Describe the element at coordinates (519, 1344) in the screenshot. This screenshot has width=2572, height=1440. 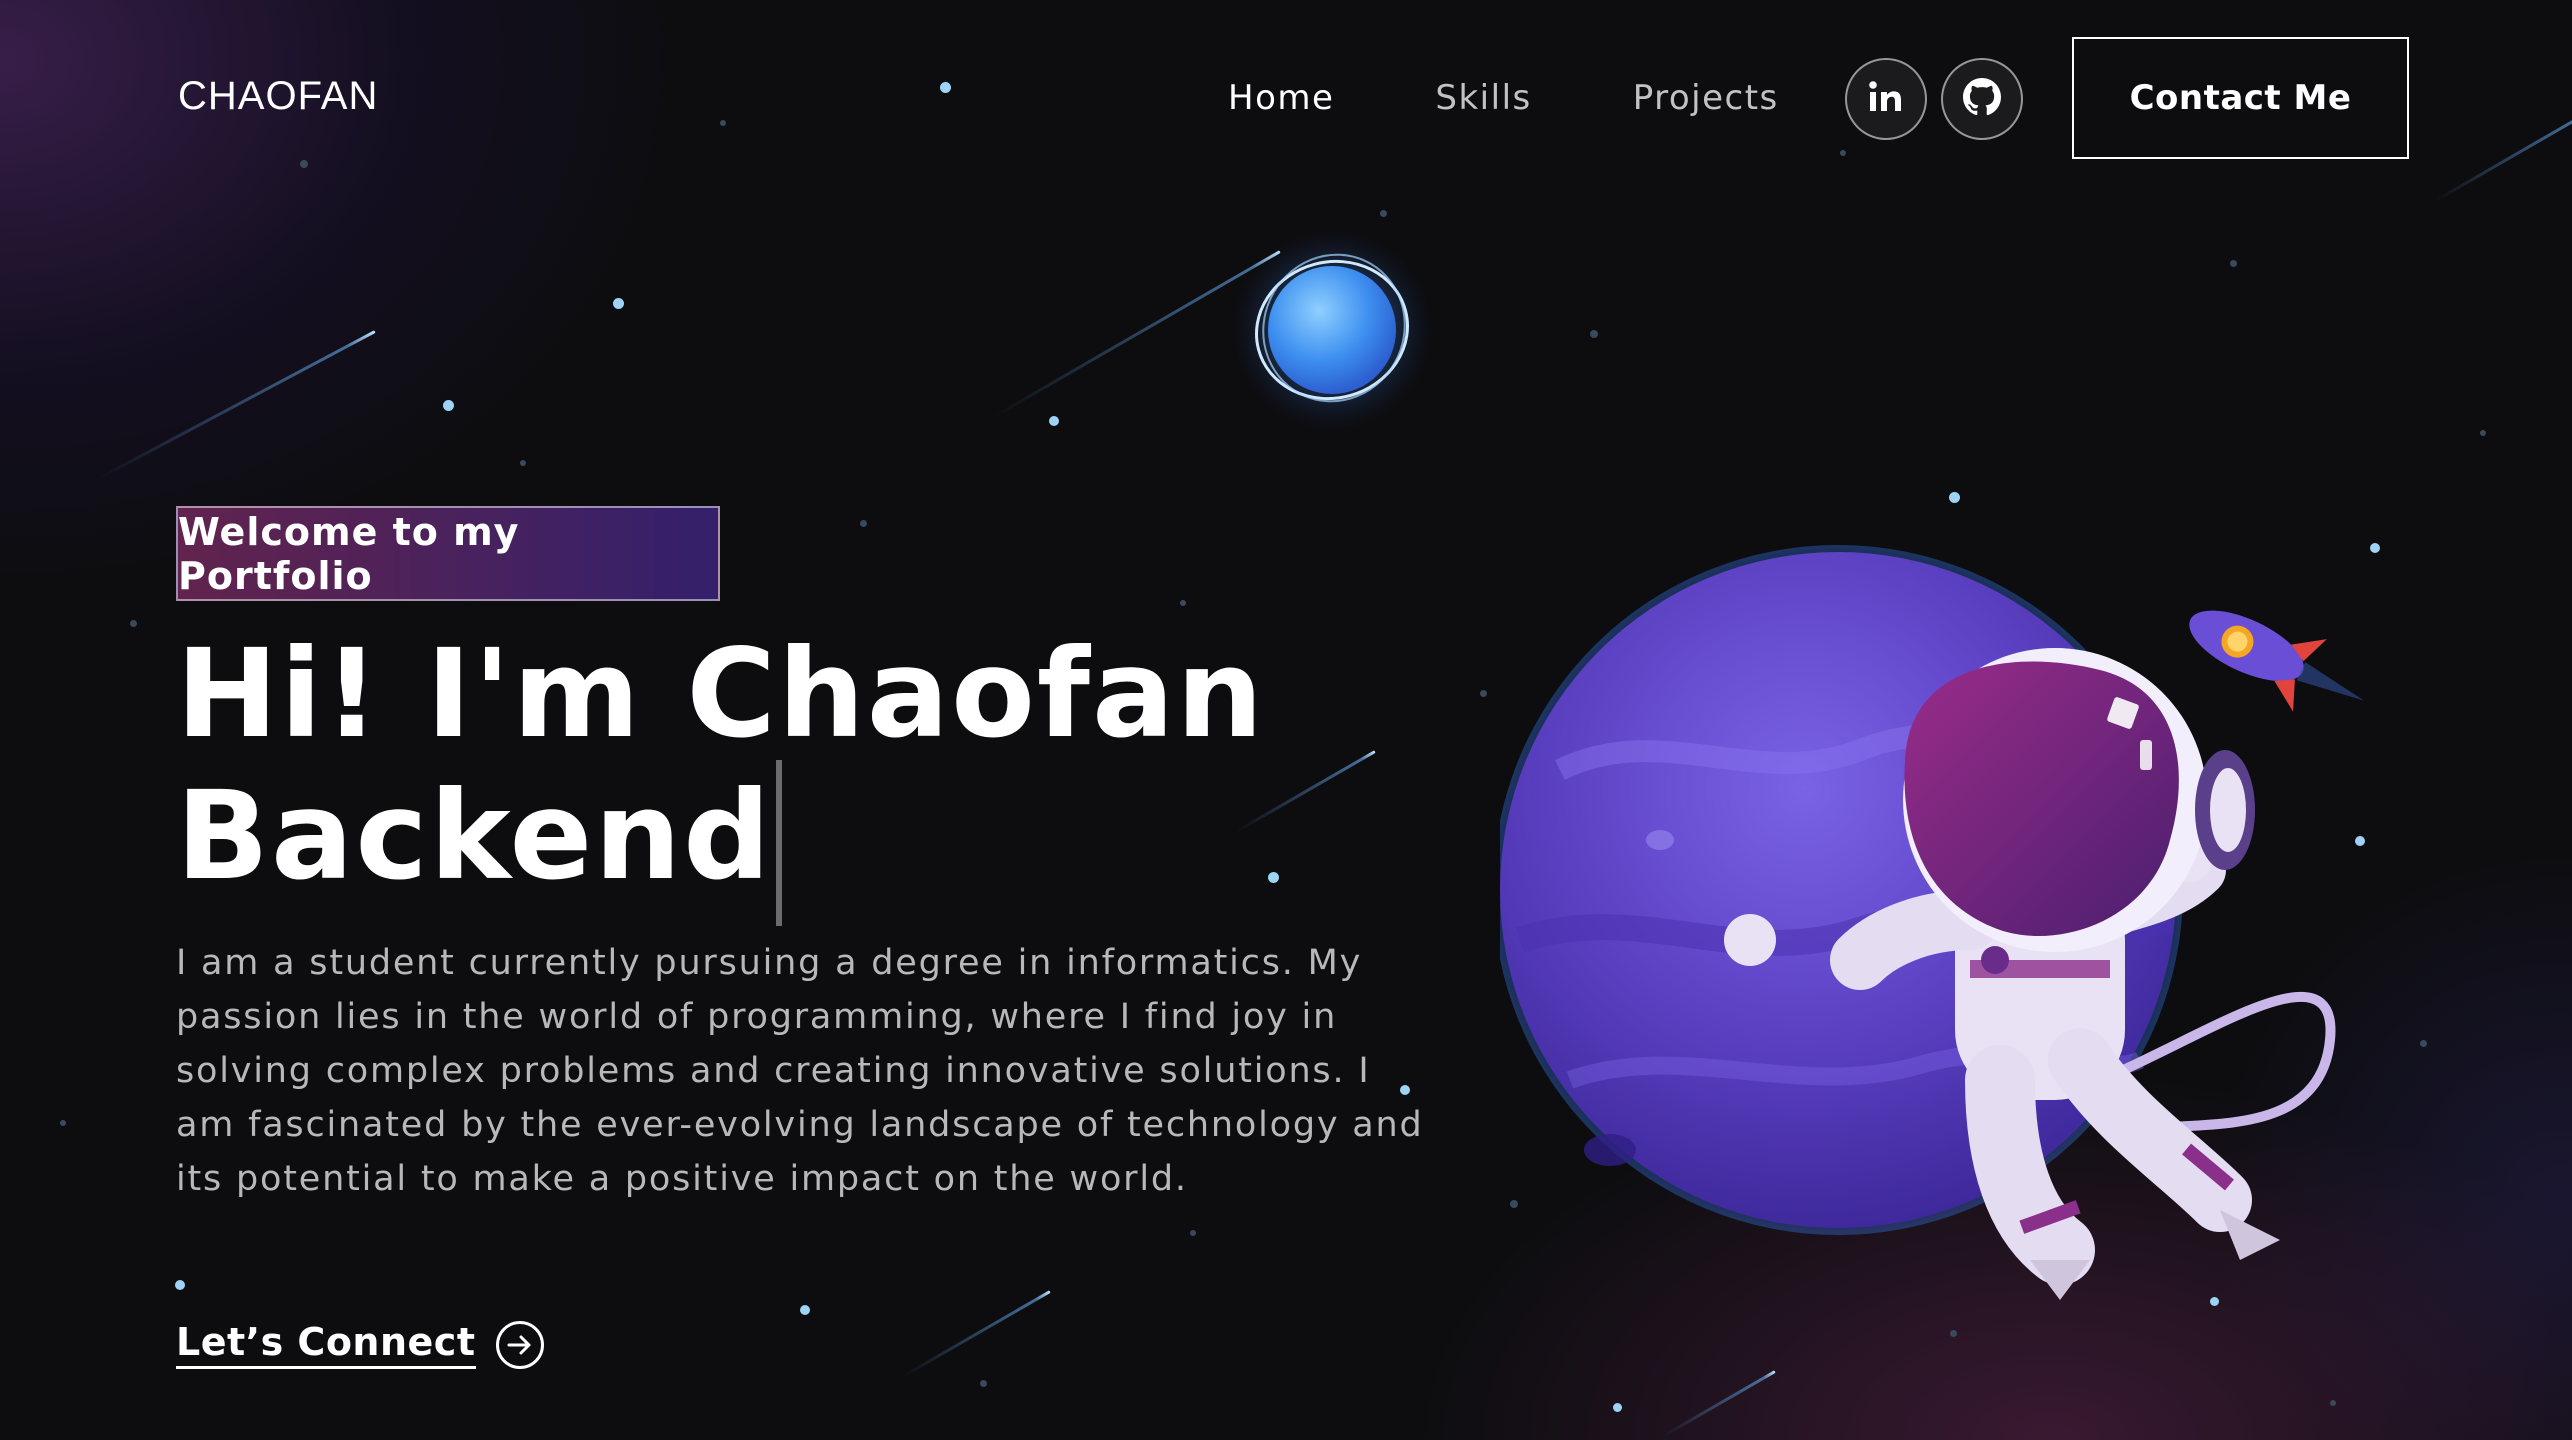
I see `arrow-right-circle-icon` at that location.